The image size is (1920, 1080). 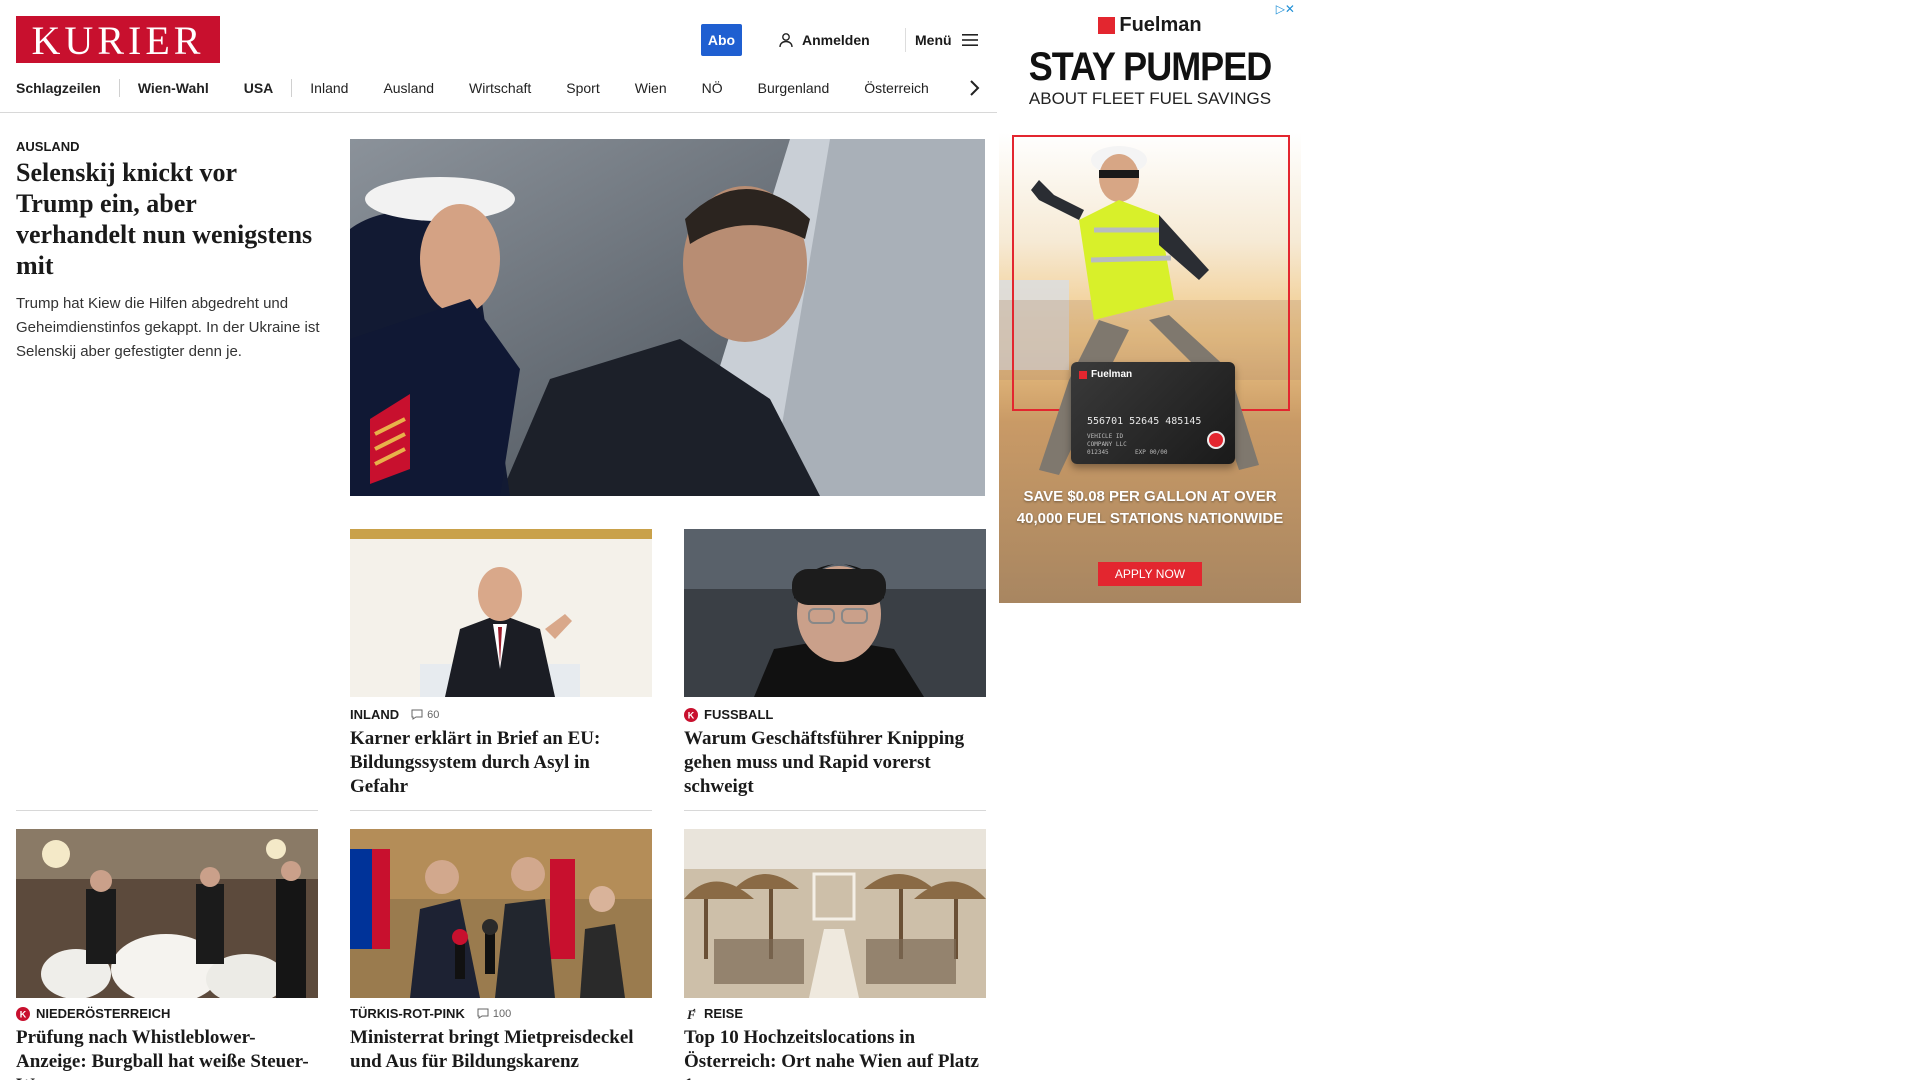 I want to click on card-kicker-tuerkis-rot-pink: TÜRKIS-ROT-PINK 100, so click(x=430, y=1013).